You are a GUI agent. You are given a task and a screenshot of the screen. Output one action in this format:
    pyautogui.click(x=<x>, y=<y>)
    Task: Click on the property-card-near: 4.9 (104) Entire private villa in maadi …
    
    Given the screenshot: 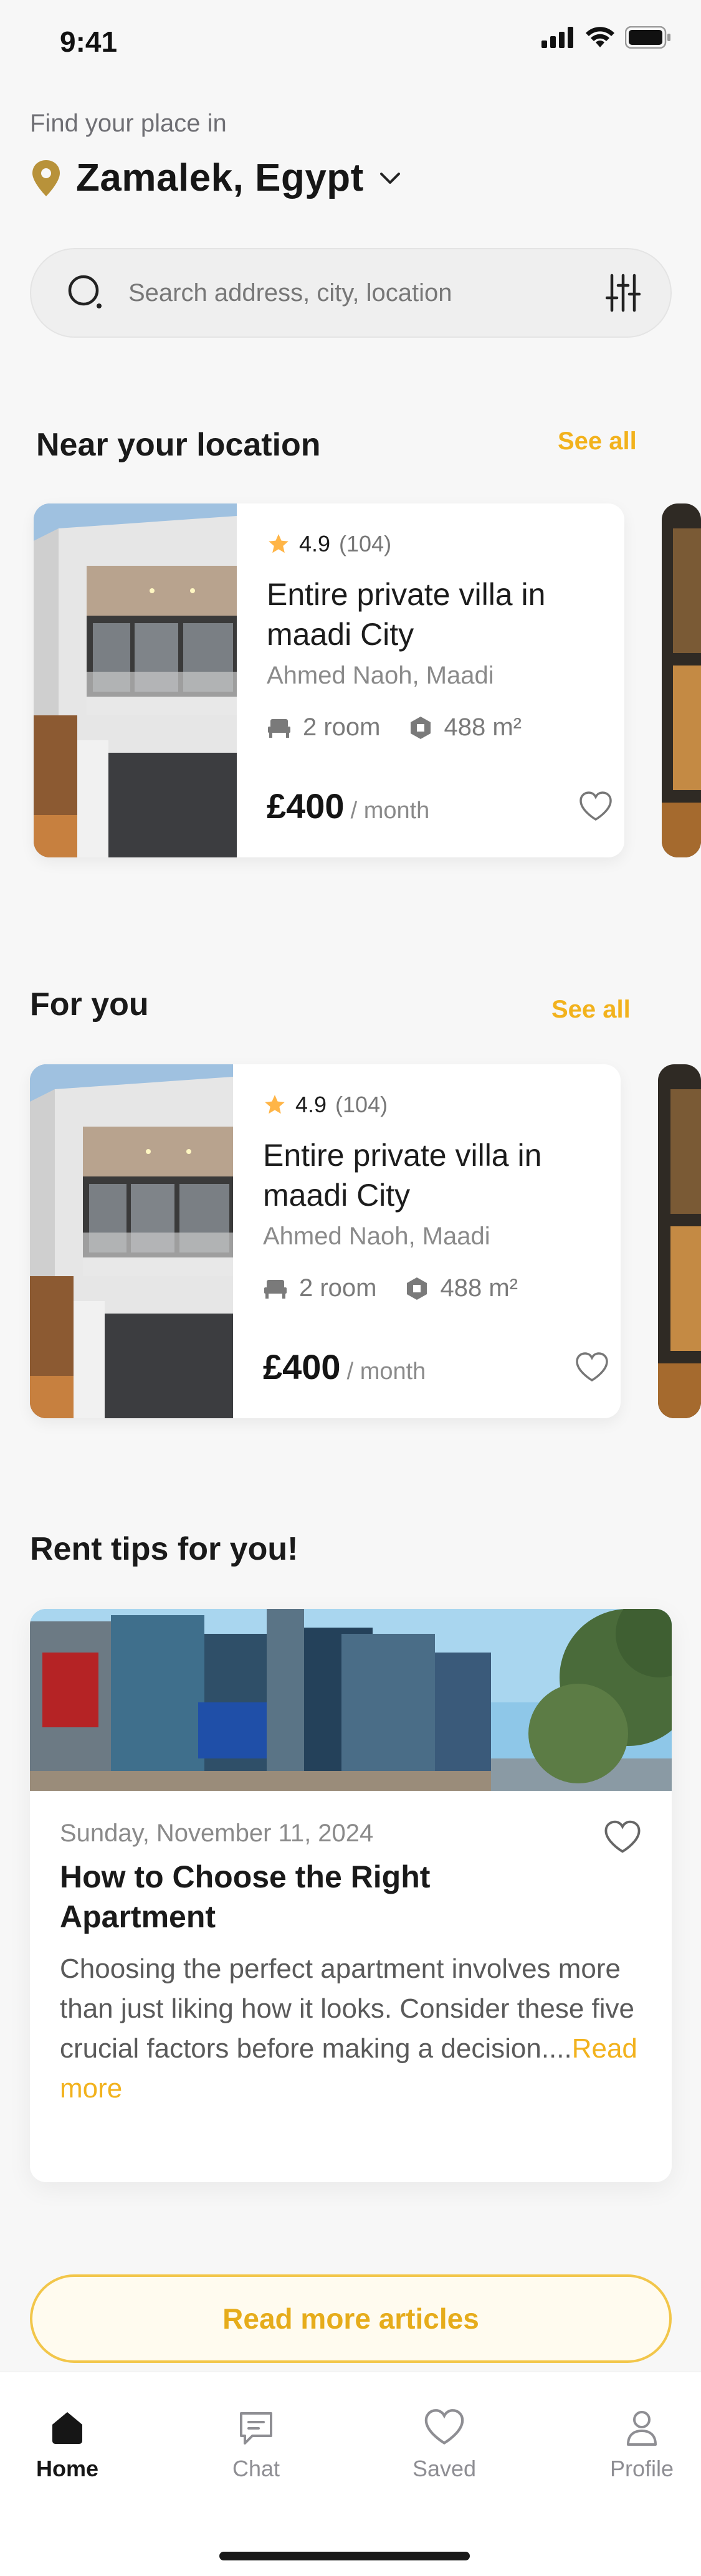 What is the action you would take?
    pyautogui.click(x=329, y=680)
    